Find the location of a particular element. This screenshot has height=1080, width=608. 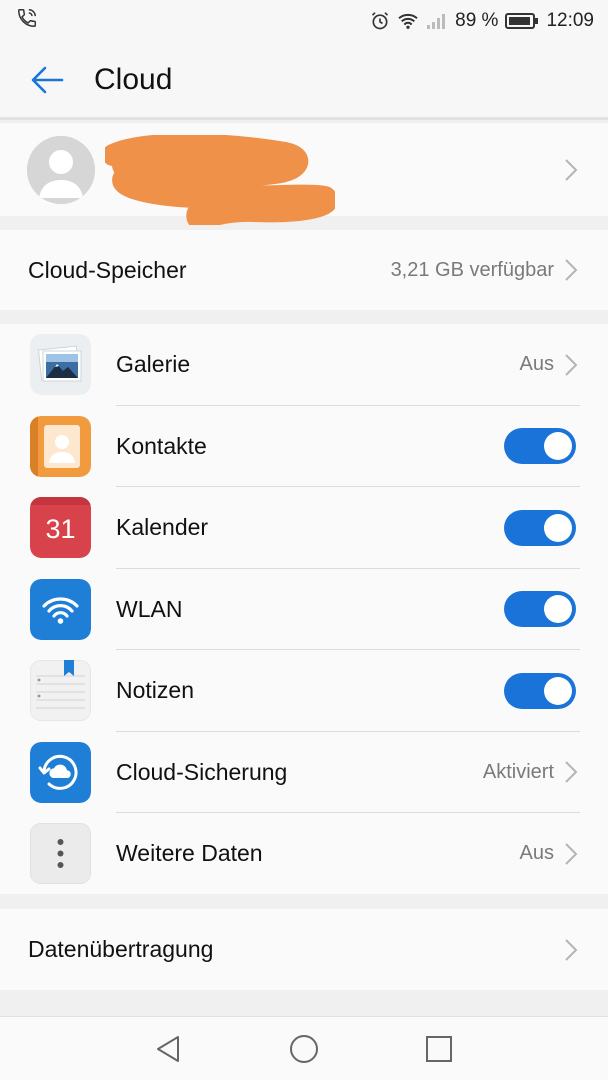

list-item-weitere-daten: Weitere Daten Aus is located at coordinates (304, 854).